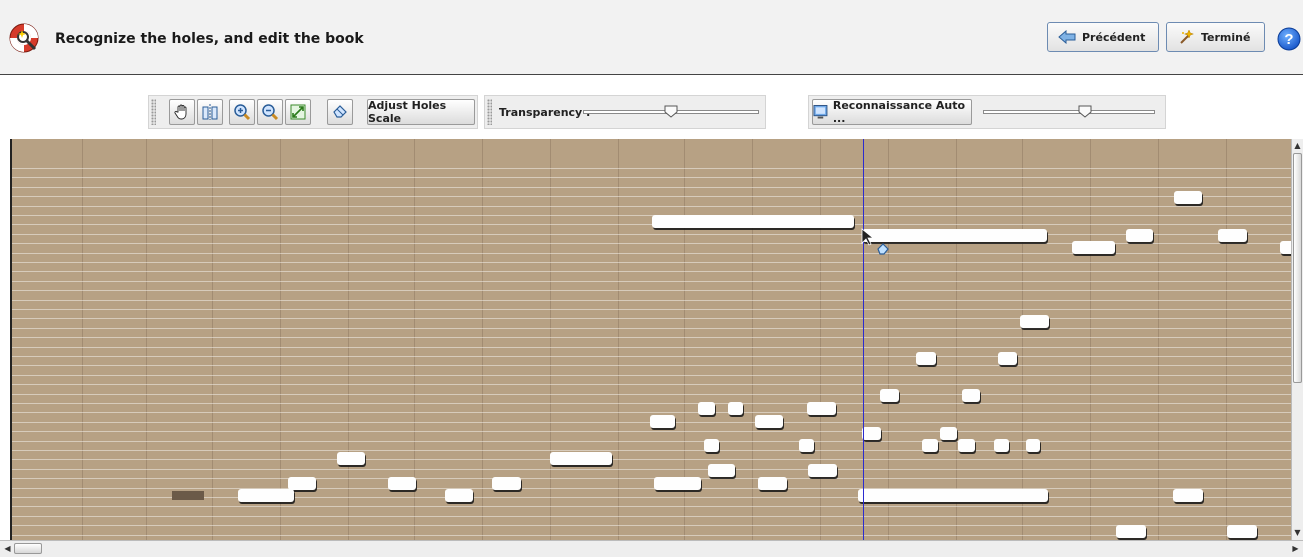 The height and width of the screenshot is (557, 1303). What do you see at coordinates (863, 339) in the screenshot?
I see `cursor-line` at bounding box center [863, 339].